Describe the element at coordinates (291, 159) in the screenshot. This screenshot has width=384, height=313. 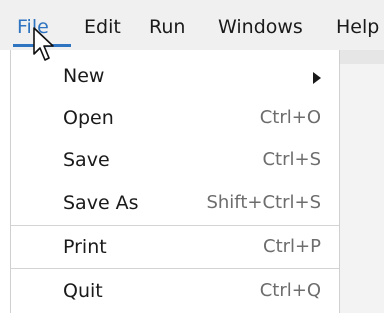
I see `menu-item-shortcut: Ctrl+S` at that location.